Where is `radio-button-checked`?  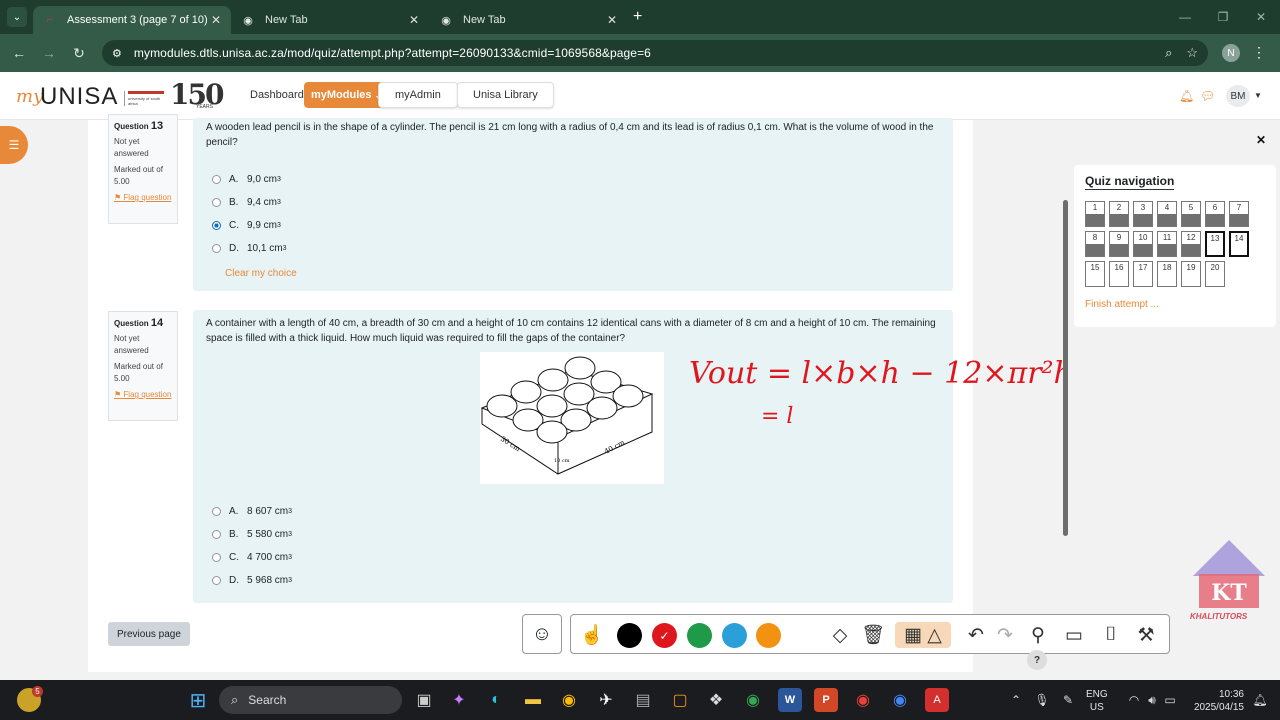
radio-button-checked is located at coordinates (216, 225).